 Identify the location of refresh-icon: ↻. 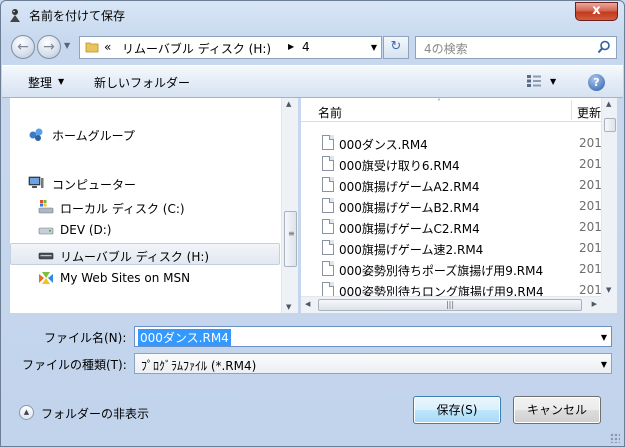
(396, 46).